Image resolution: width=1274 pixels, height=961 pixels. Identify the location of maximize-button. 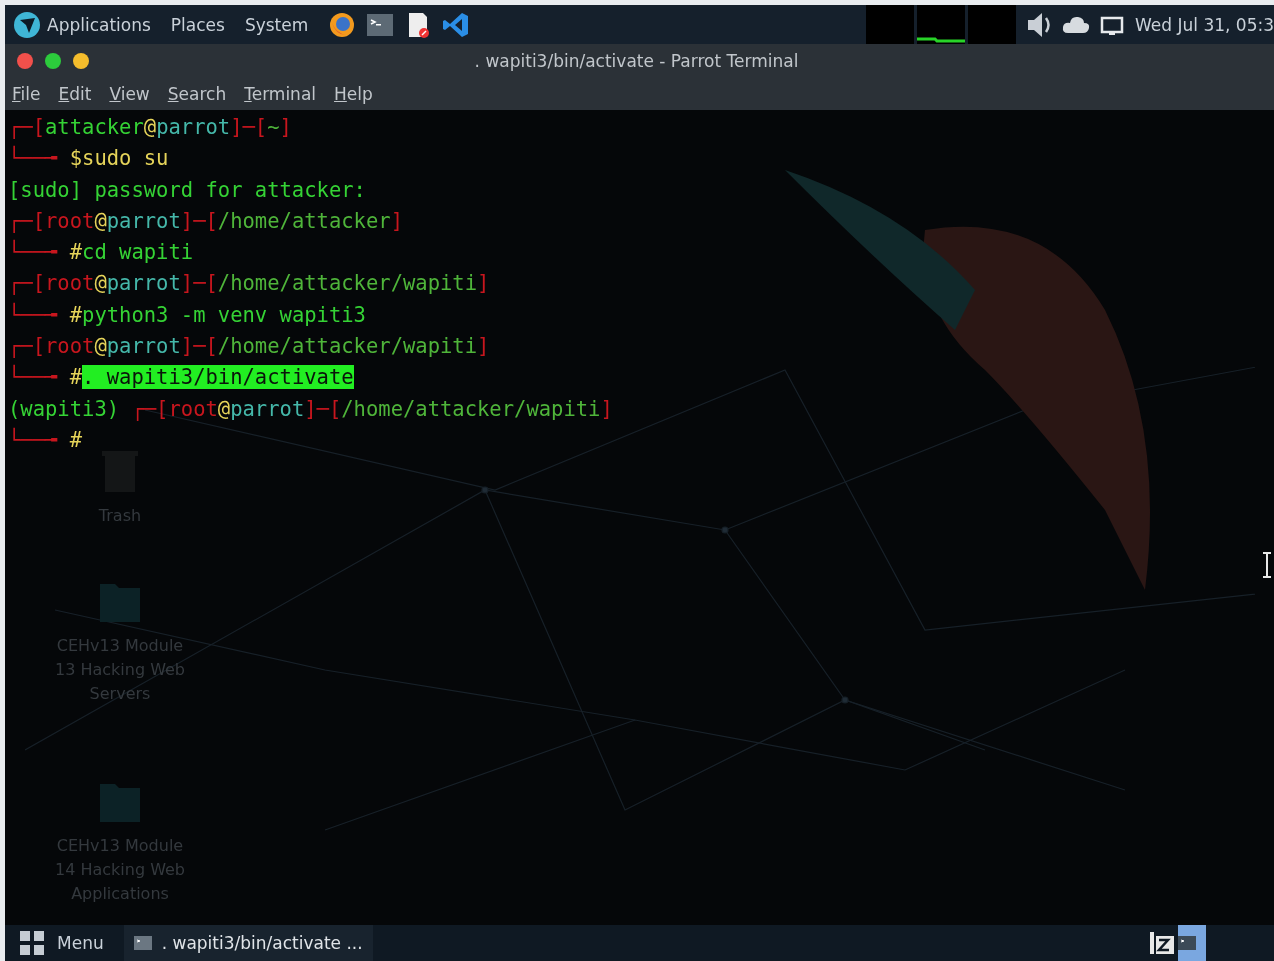
(53, 61).